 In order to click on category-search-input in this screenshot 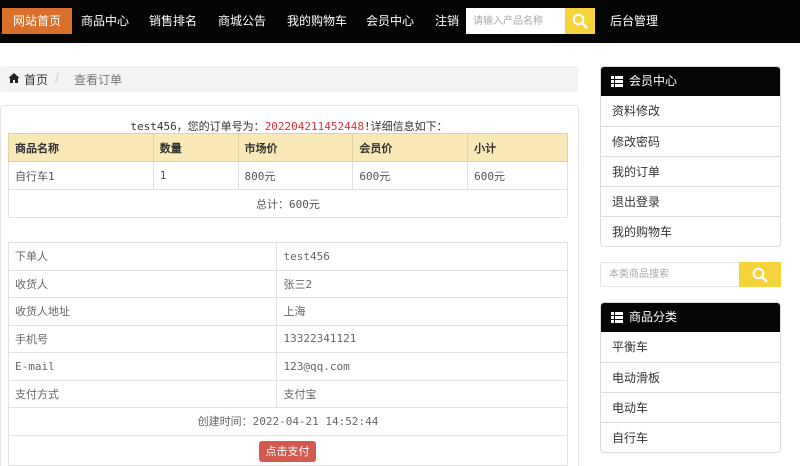, I will do `click(669, 274)`.